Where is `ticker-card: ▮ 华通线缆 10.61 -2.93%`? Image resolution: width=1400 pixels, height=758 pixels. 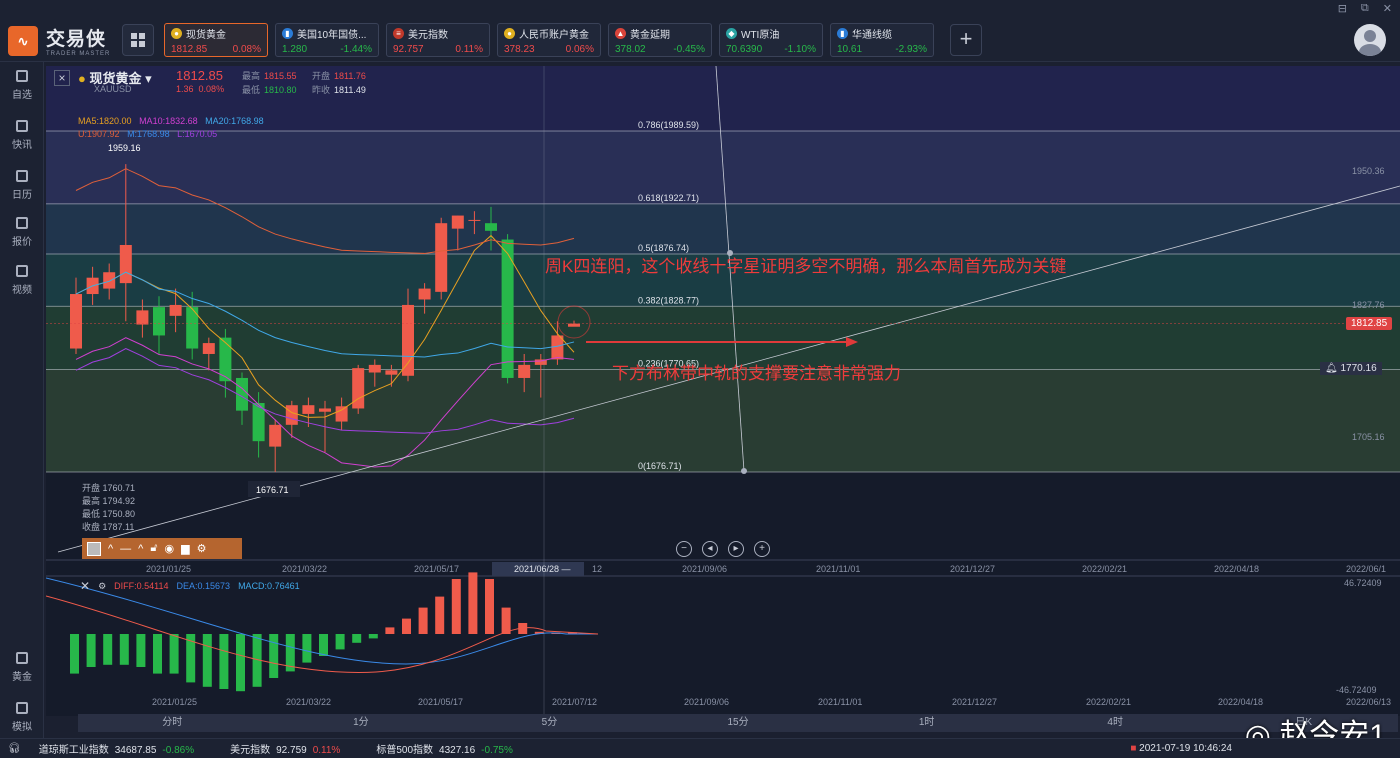
ticker-card: ▮ 华通线缆 10.61 -2.93% is located at coordinates (882, 40).